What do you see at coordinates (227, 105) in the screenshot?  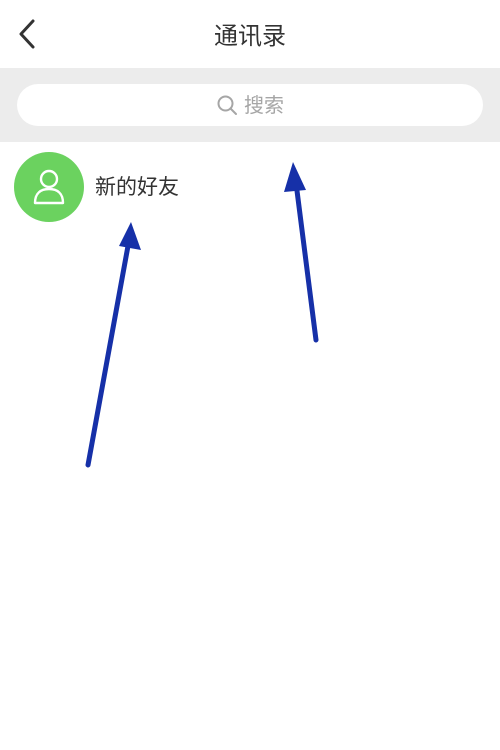 I see `search-icon` at bounding box center [227, 105].